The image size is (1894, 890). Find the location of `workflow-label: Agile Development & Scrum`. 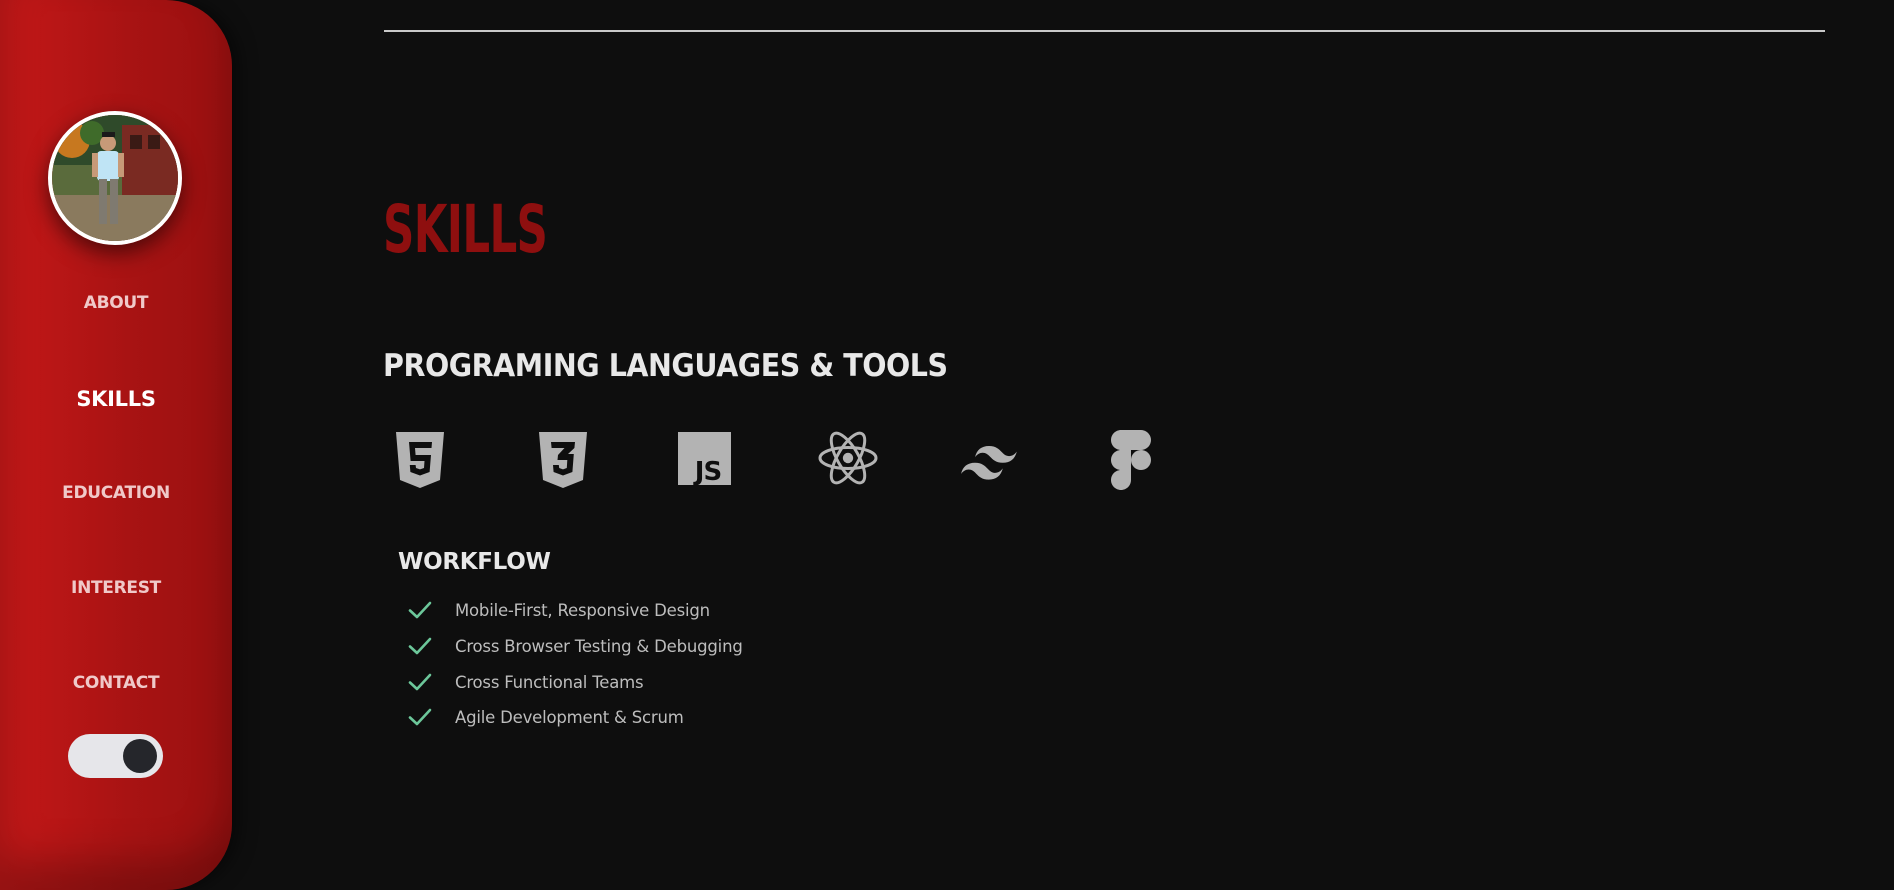

workflow-label: Agile Development & Scrum is located at coordinates (569, 717).